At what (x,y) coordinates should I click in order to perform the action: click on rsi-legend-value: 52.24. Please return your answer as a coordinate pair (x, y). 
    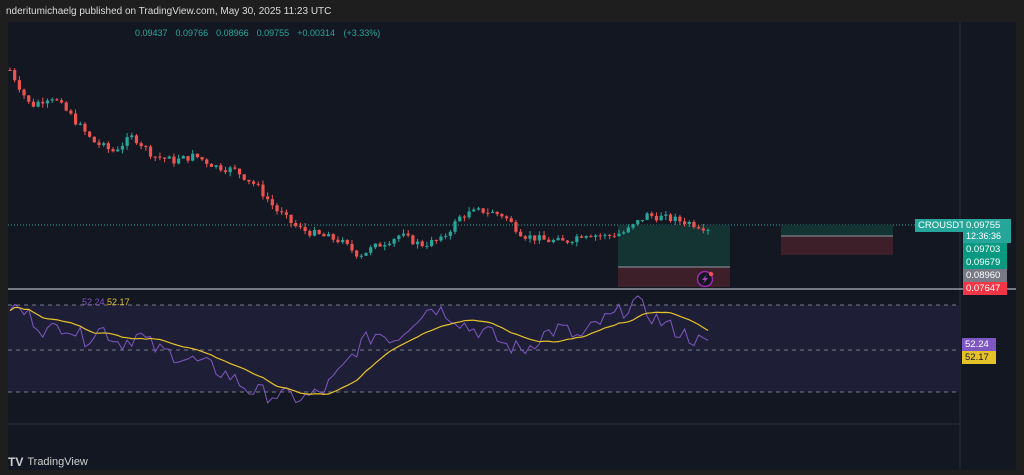
    Looking at the image, I should click on (93, 302).